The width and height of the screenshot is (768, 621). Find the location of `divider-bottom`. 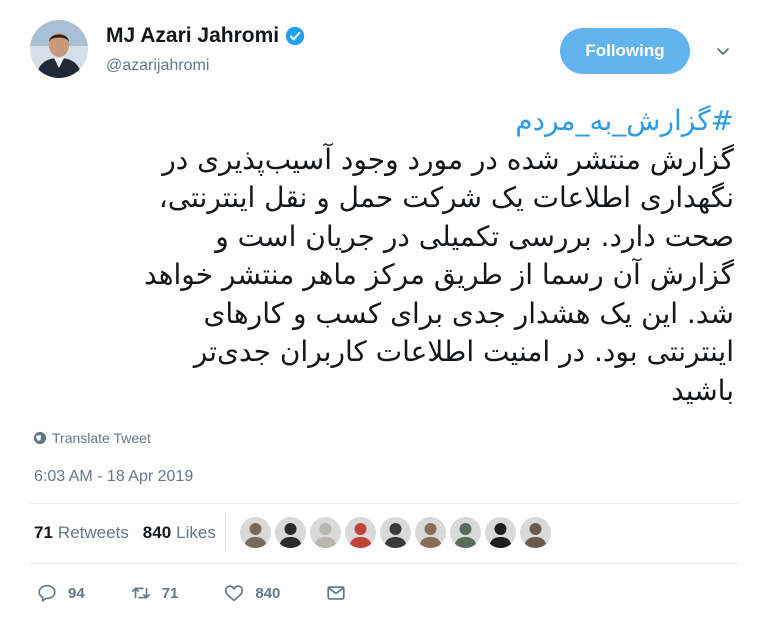

divider-bottom is located at coordinates (384, 563).